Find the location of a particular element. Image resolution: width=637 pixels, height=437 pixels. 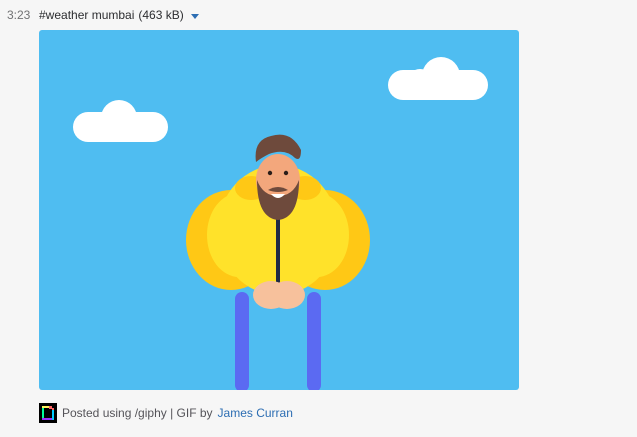

chevron-down-icon is located at coordinates (194, 16).